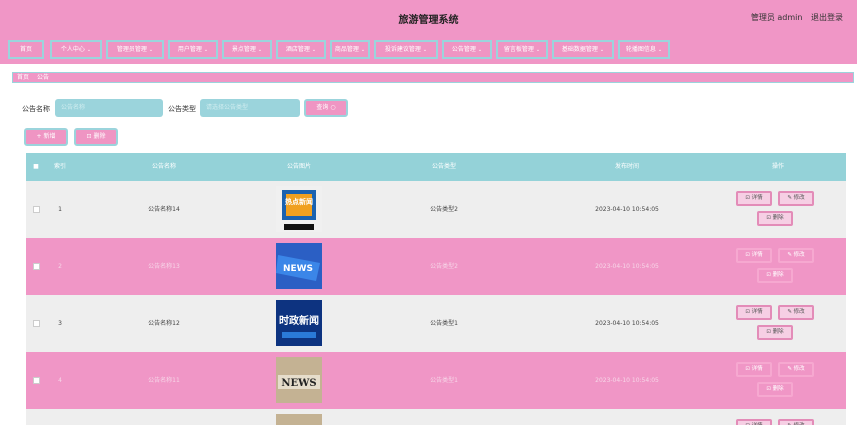  I want to click on app-title: 旅游管理系统, so click(428, 20).